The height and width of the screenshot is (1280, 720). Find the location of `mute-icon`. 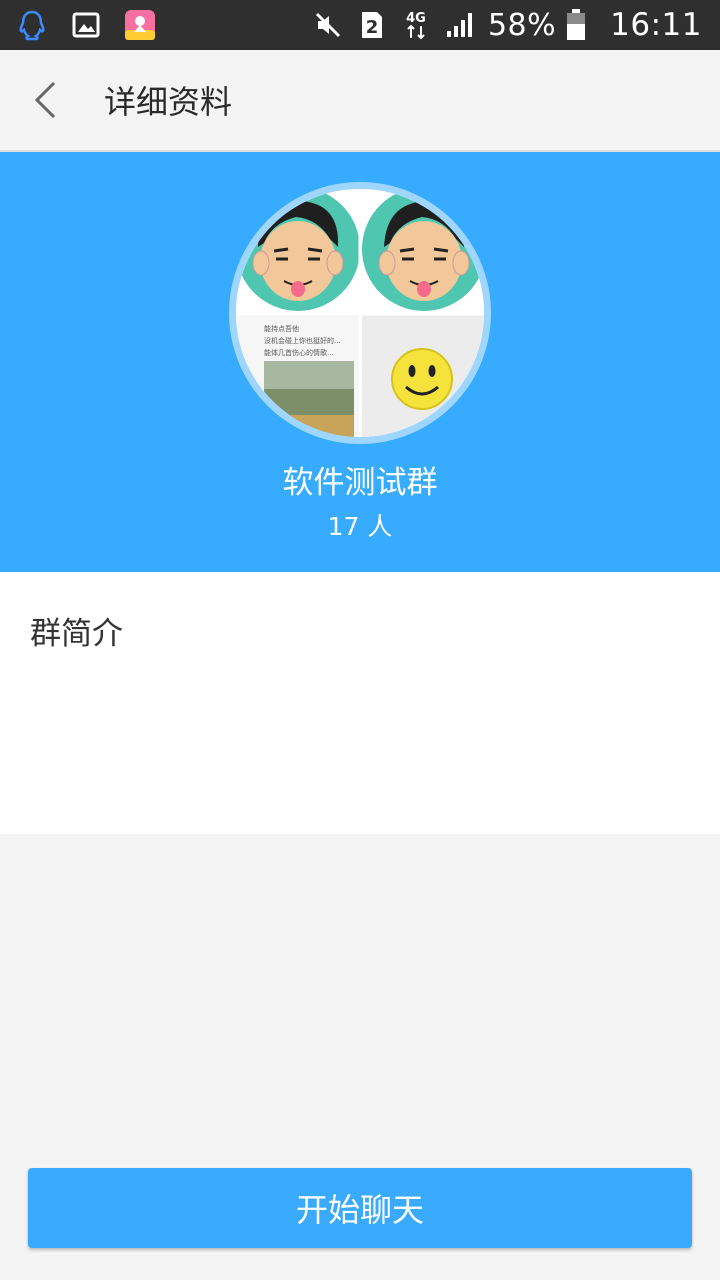

mute-icon is located at coordinates (328, 25).